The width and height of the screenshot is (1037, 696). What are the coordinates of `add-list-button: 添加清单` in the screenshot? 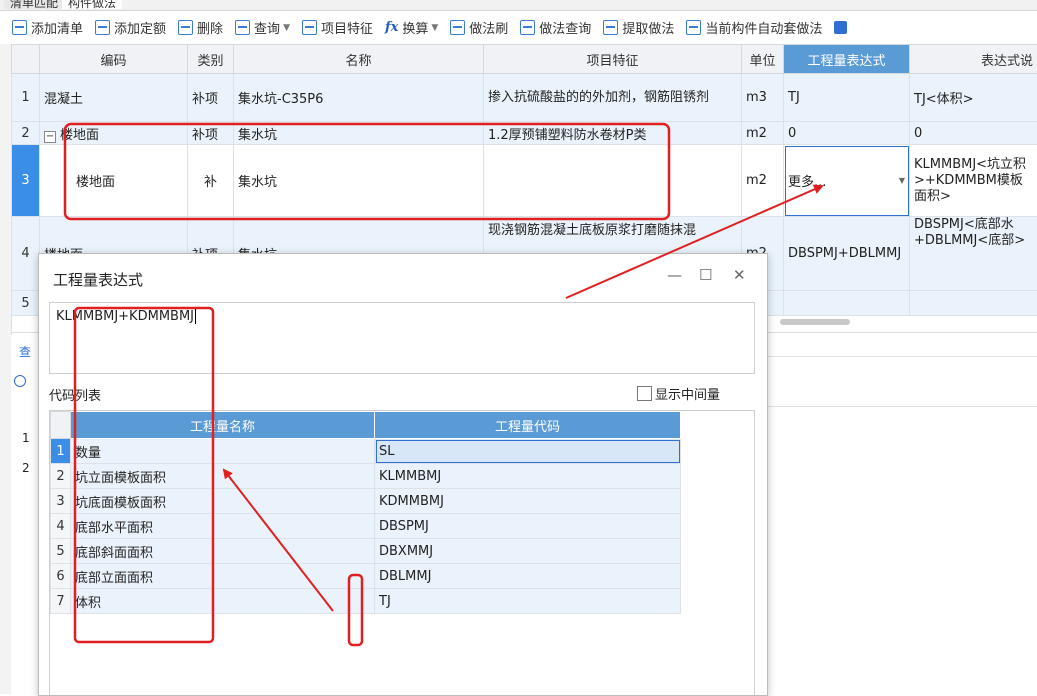 It's located at (47, 27).